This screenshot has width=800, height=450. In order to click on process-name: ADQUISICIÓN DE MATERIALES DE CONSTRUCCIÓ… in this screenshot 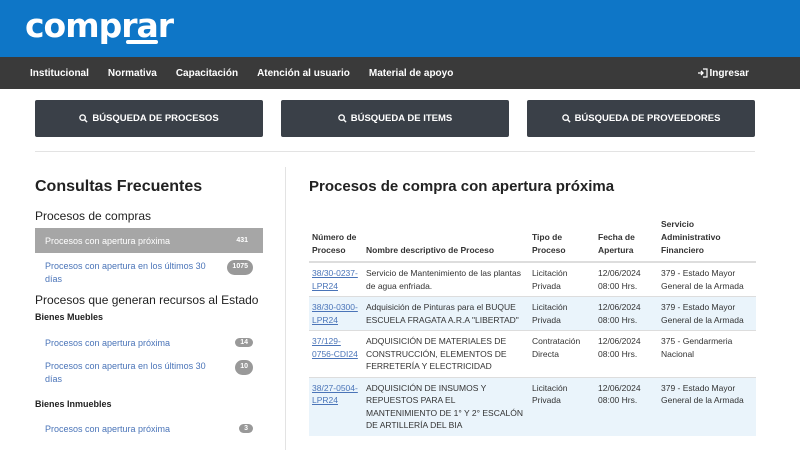, I will do `click(446, 353)`.